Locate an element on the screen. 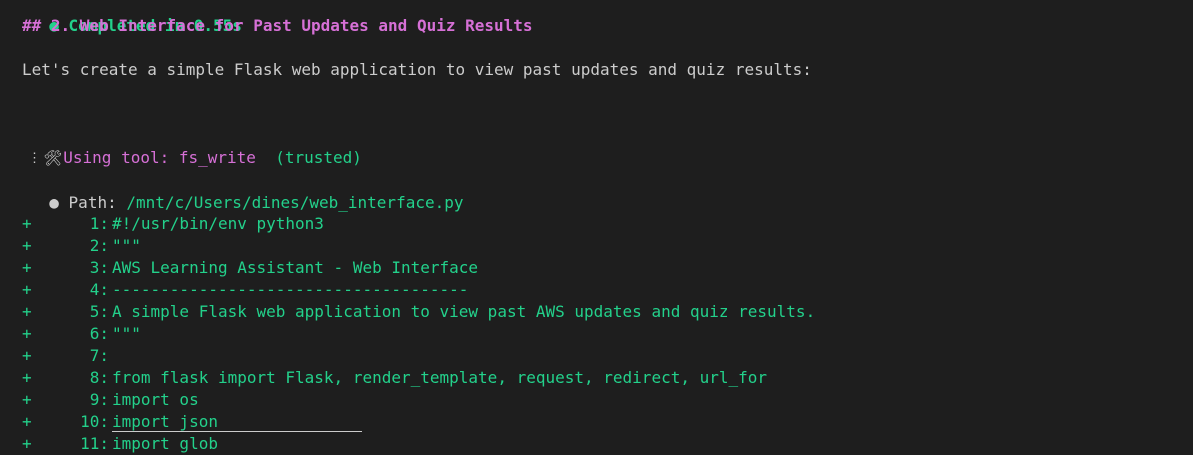  line-number: 11: is located at coordinates (94, 443).